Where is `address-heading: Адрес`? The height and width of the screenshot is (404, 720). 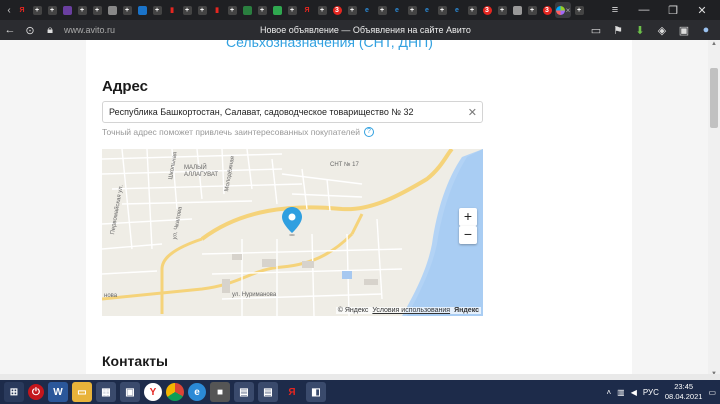
address-heading: Адрес is located at coordinates (125, 86).